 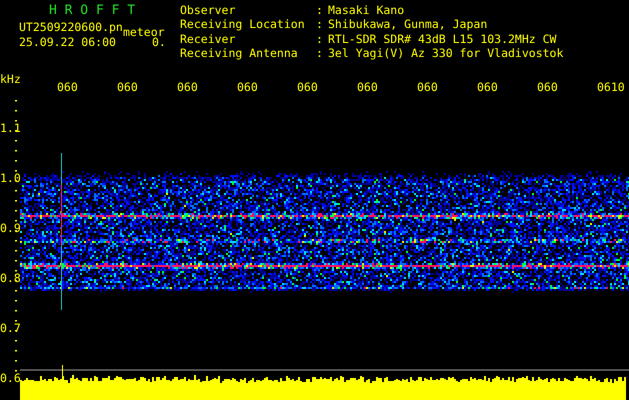 I want to click on frequency-label: 1.0, so click(x=10, y=179).